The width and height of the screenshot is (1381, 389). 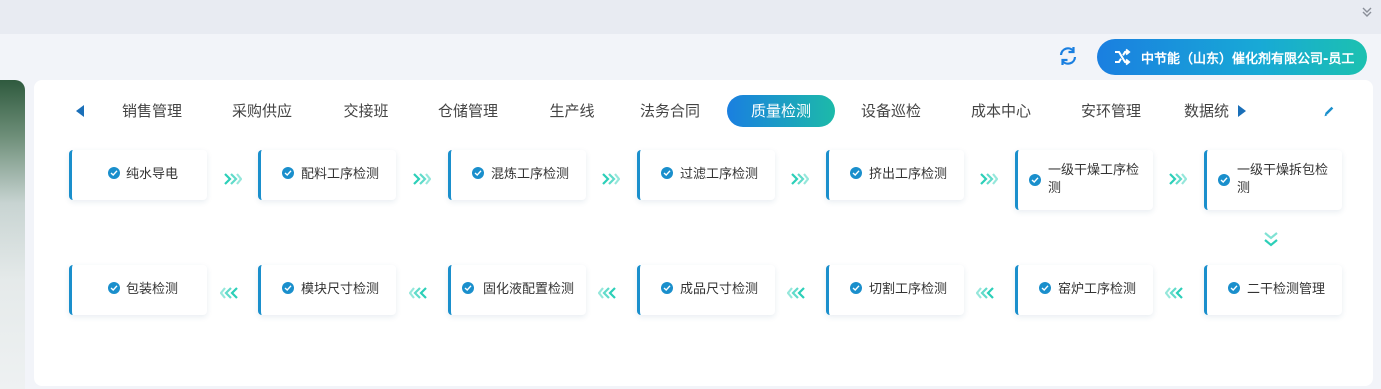 I want to click on tabs-scroll-left-icon, so click(x=80, y=111).